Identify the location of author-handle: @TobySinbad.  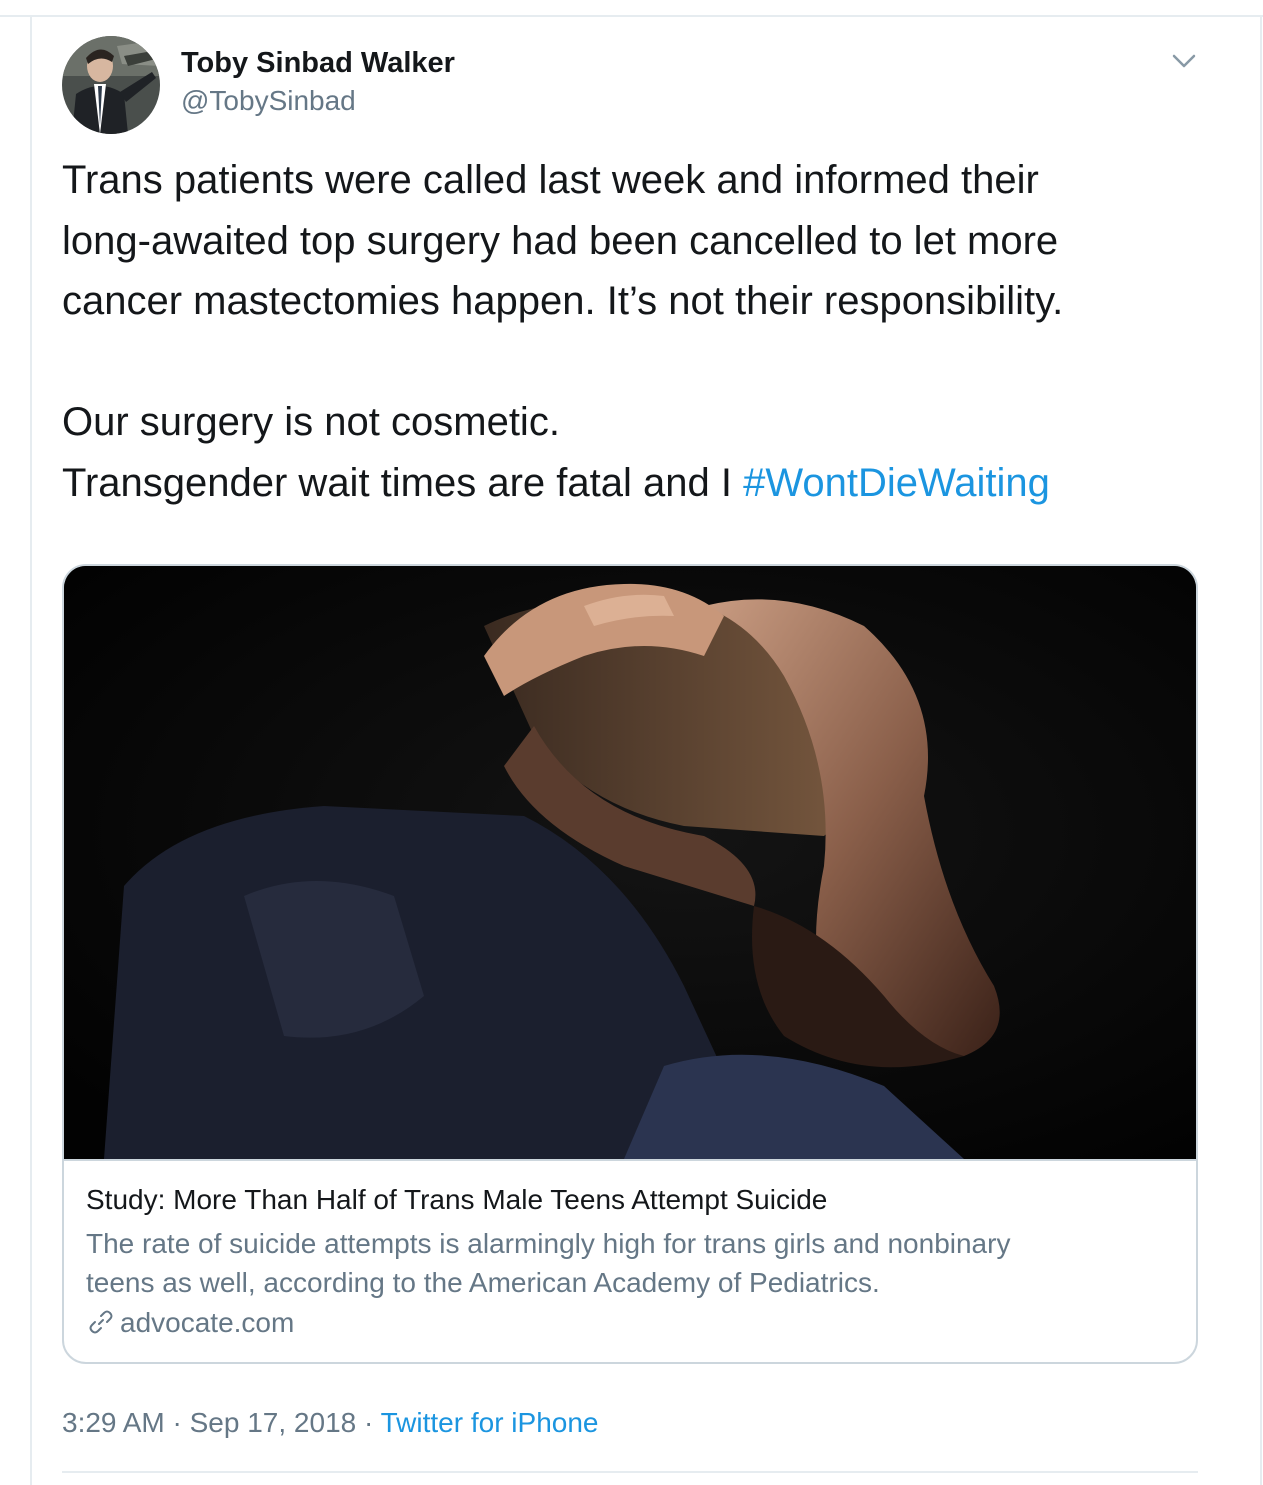
(268, 101).